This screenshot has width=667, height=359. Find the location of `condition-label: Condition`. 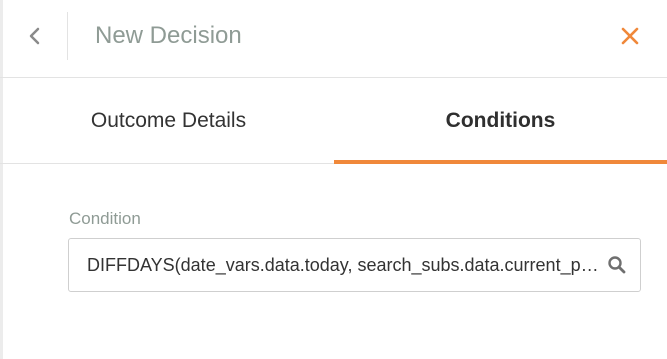

condition-label: Condition is located at coordinates (105, 218).